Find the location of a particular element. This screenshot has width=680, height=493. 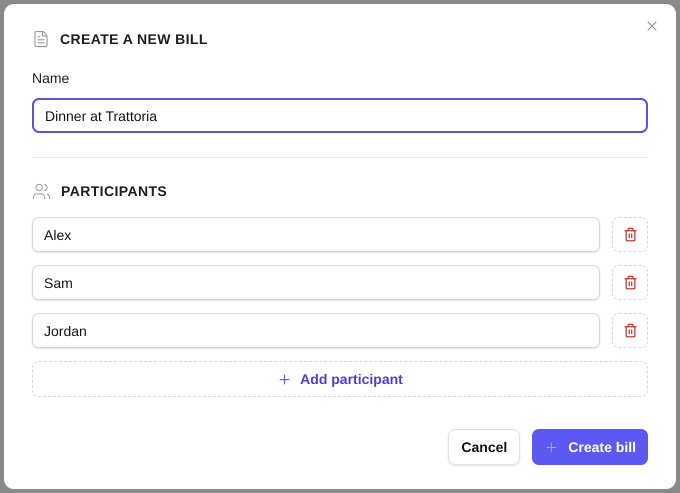

create-bill-button: Create bill is located at coordinates (590, 447).